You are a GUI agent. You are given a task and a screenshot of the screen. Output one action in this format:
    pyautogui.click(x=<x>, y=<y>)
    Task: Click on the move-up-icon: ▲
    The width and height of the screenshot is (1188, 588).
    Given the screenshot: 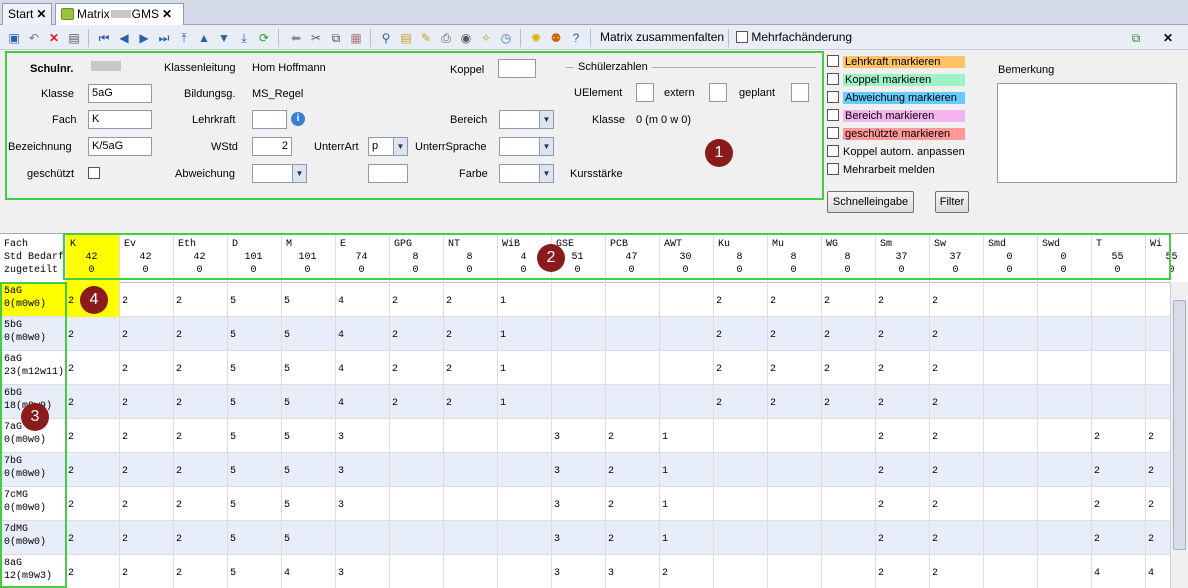 What is the action you would take?
    pyautogui.click(x=204, y=38)
    